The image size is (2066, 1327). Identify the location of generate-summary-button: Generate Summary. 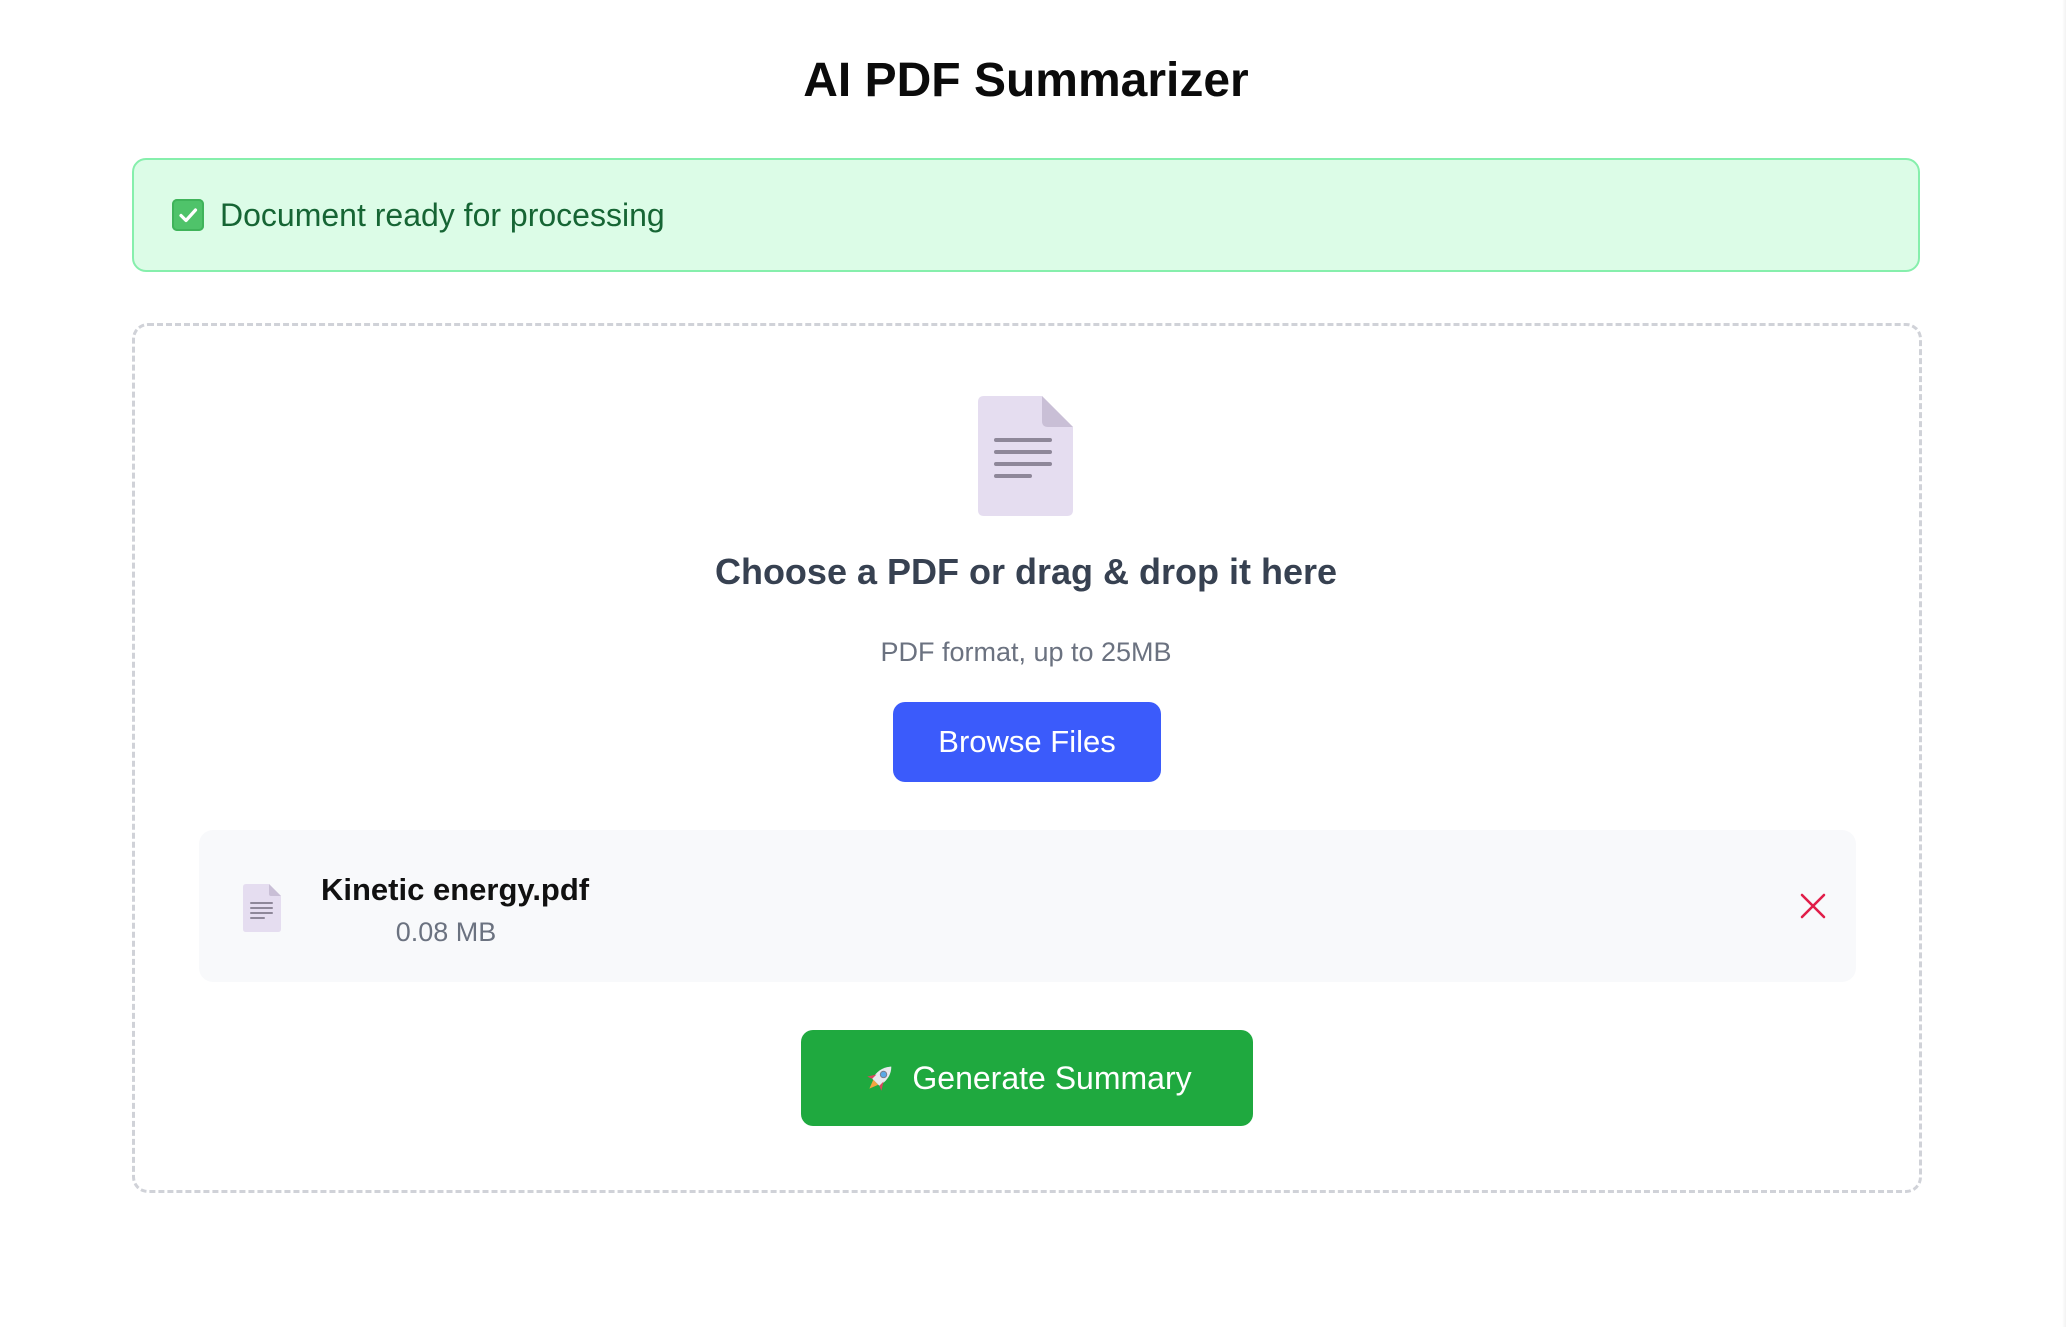
(1027, 1078).